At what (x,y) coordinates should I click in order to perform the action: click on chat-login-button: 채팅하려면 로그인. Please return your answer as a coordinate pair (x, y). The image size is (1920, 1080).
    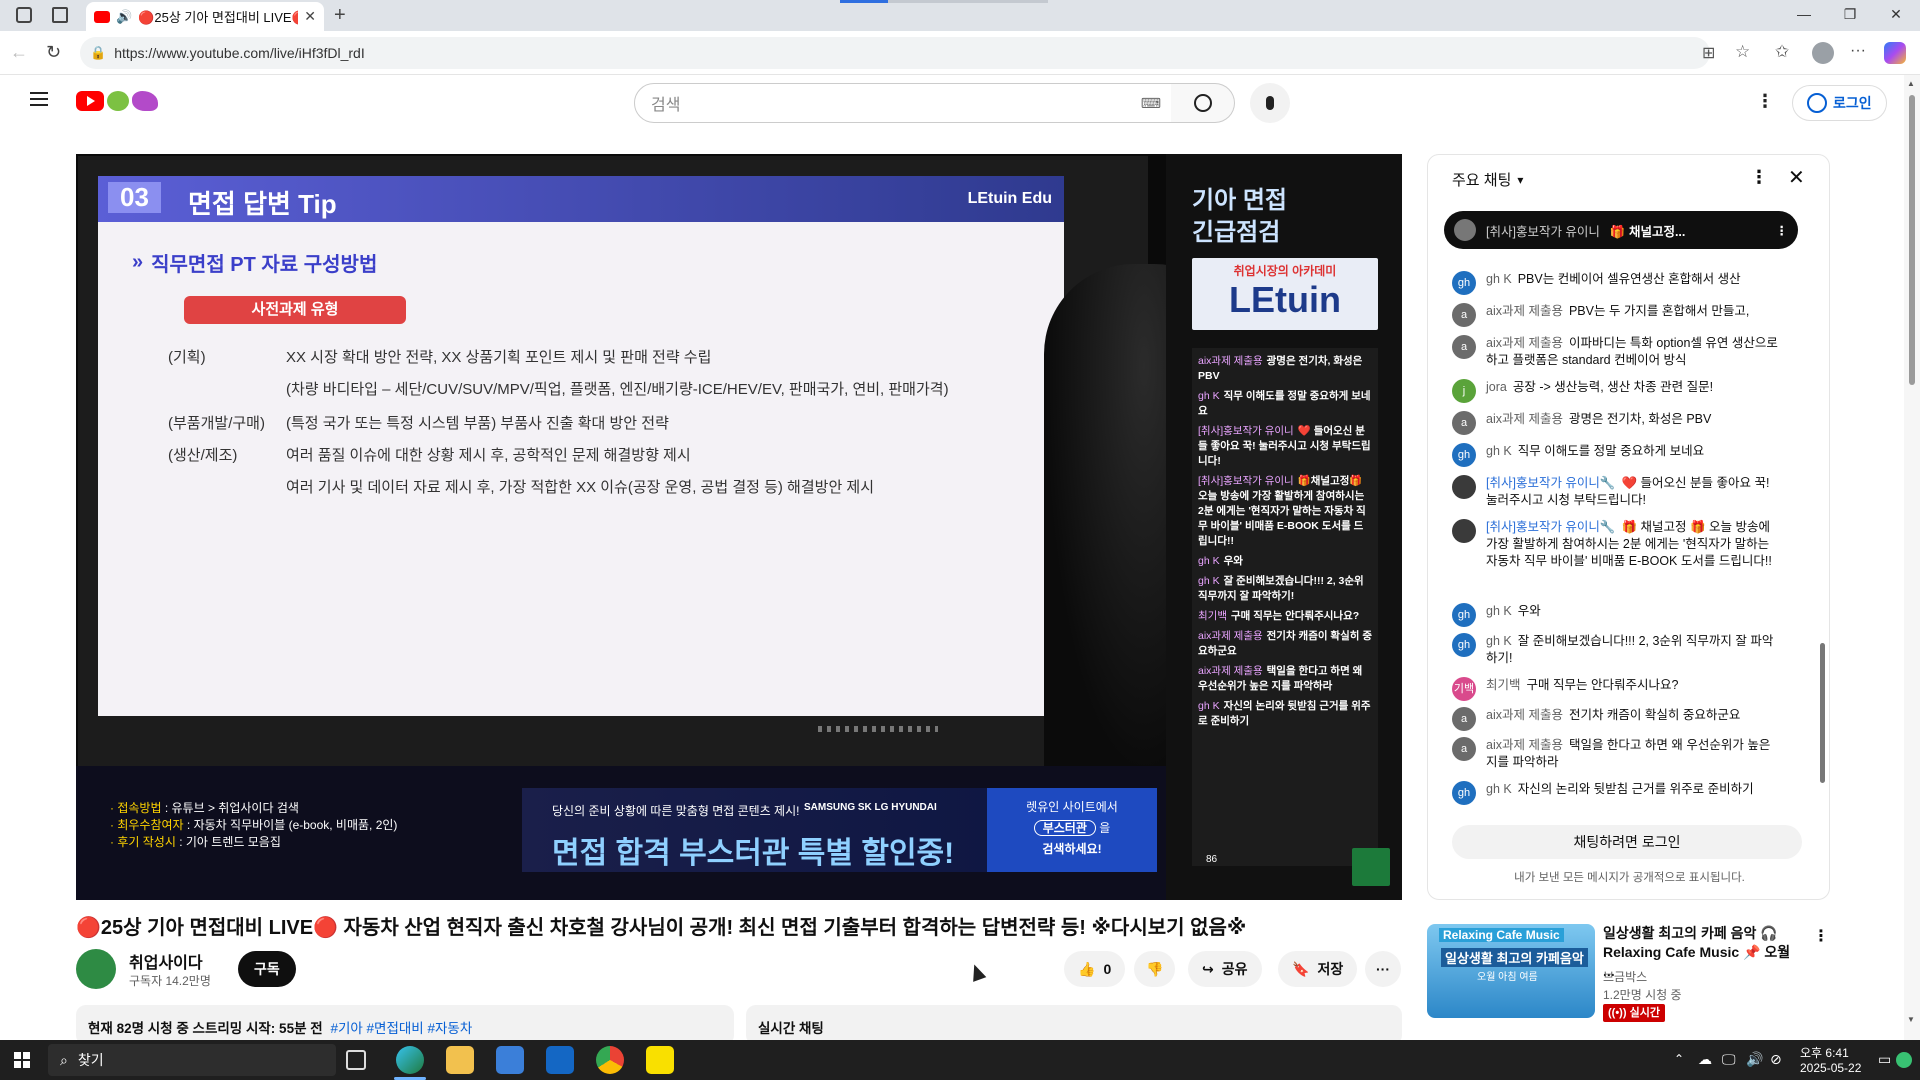
    Looking at the image, I should click on (1627, 842).